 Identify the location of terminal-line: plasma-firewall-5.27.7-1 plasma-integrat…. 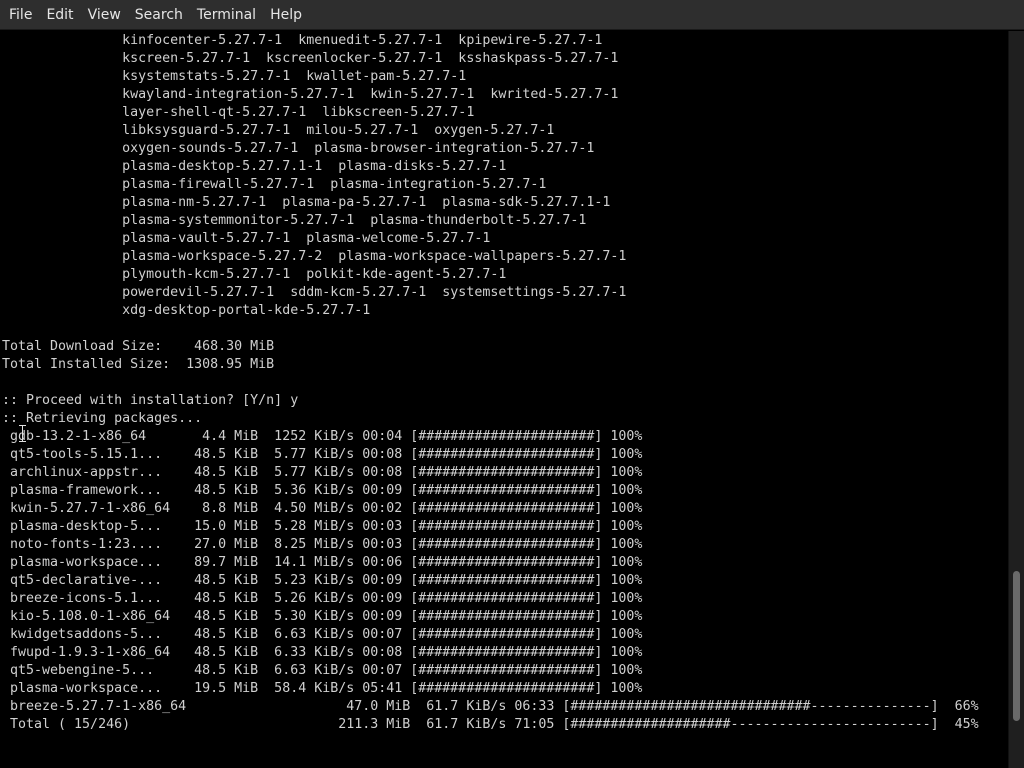
(274, 184).